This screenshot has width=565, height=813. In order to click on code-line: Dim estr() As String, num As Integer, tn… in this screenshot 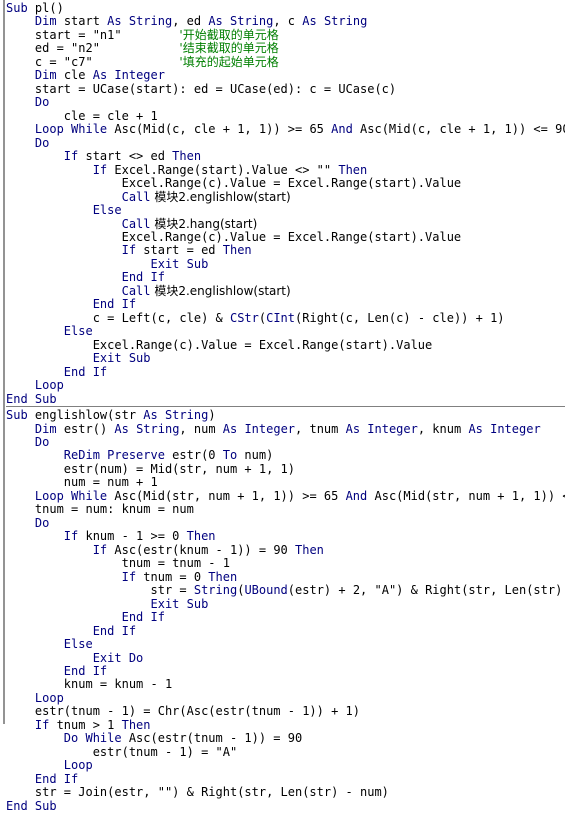, I will do `click(285, 428)`.